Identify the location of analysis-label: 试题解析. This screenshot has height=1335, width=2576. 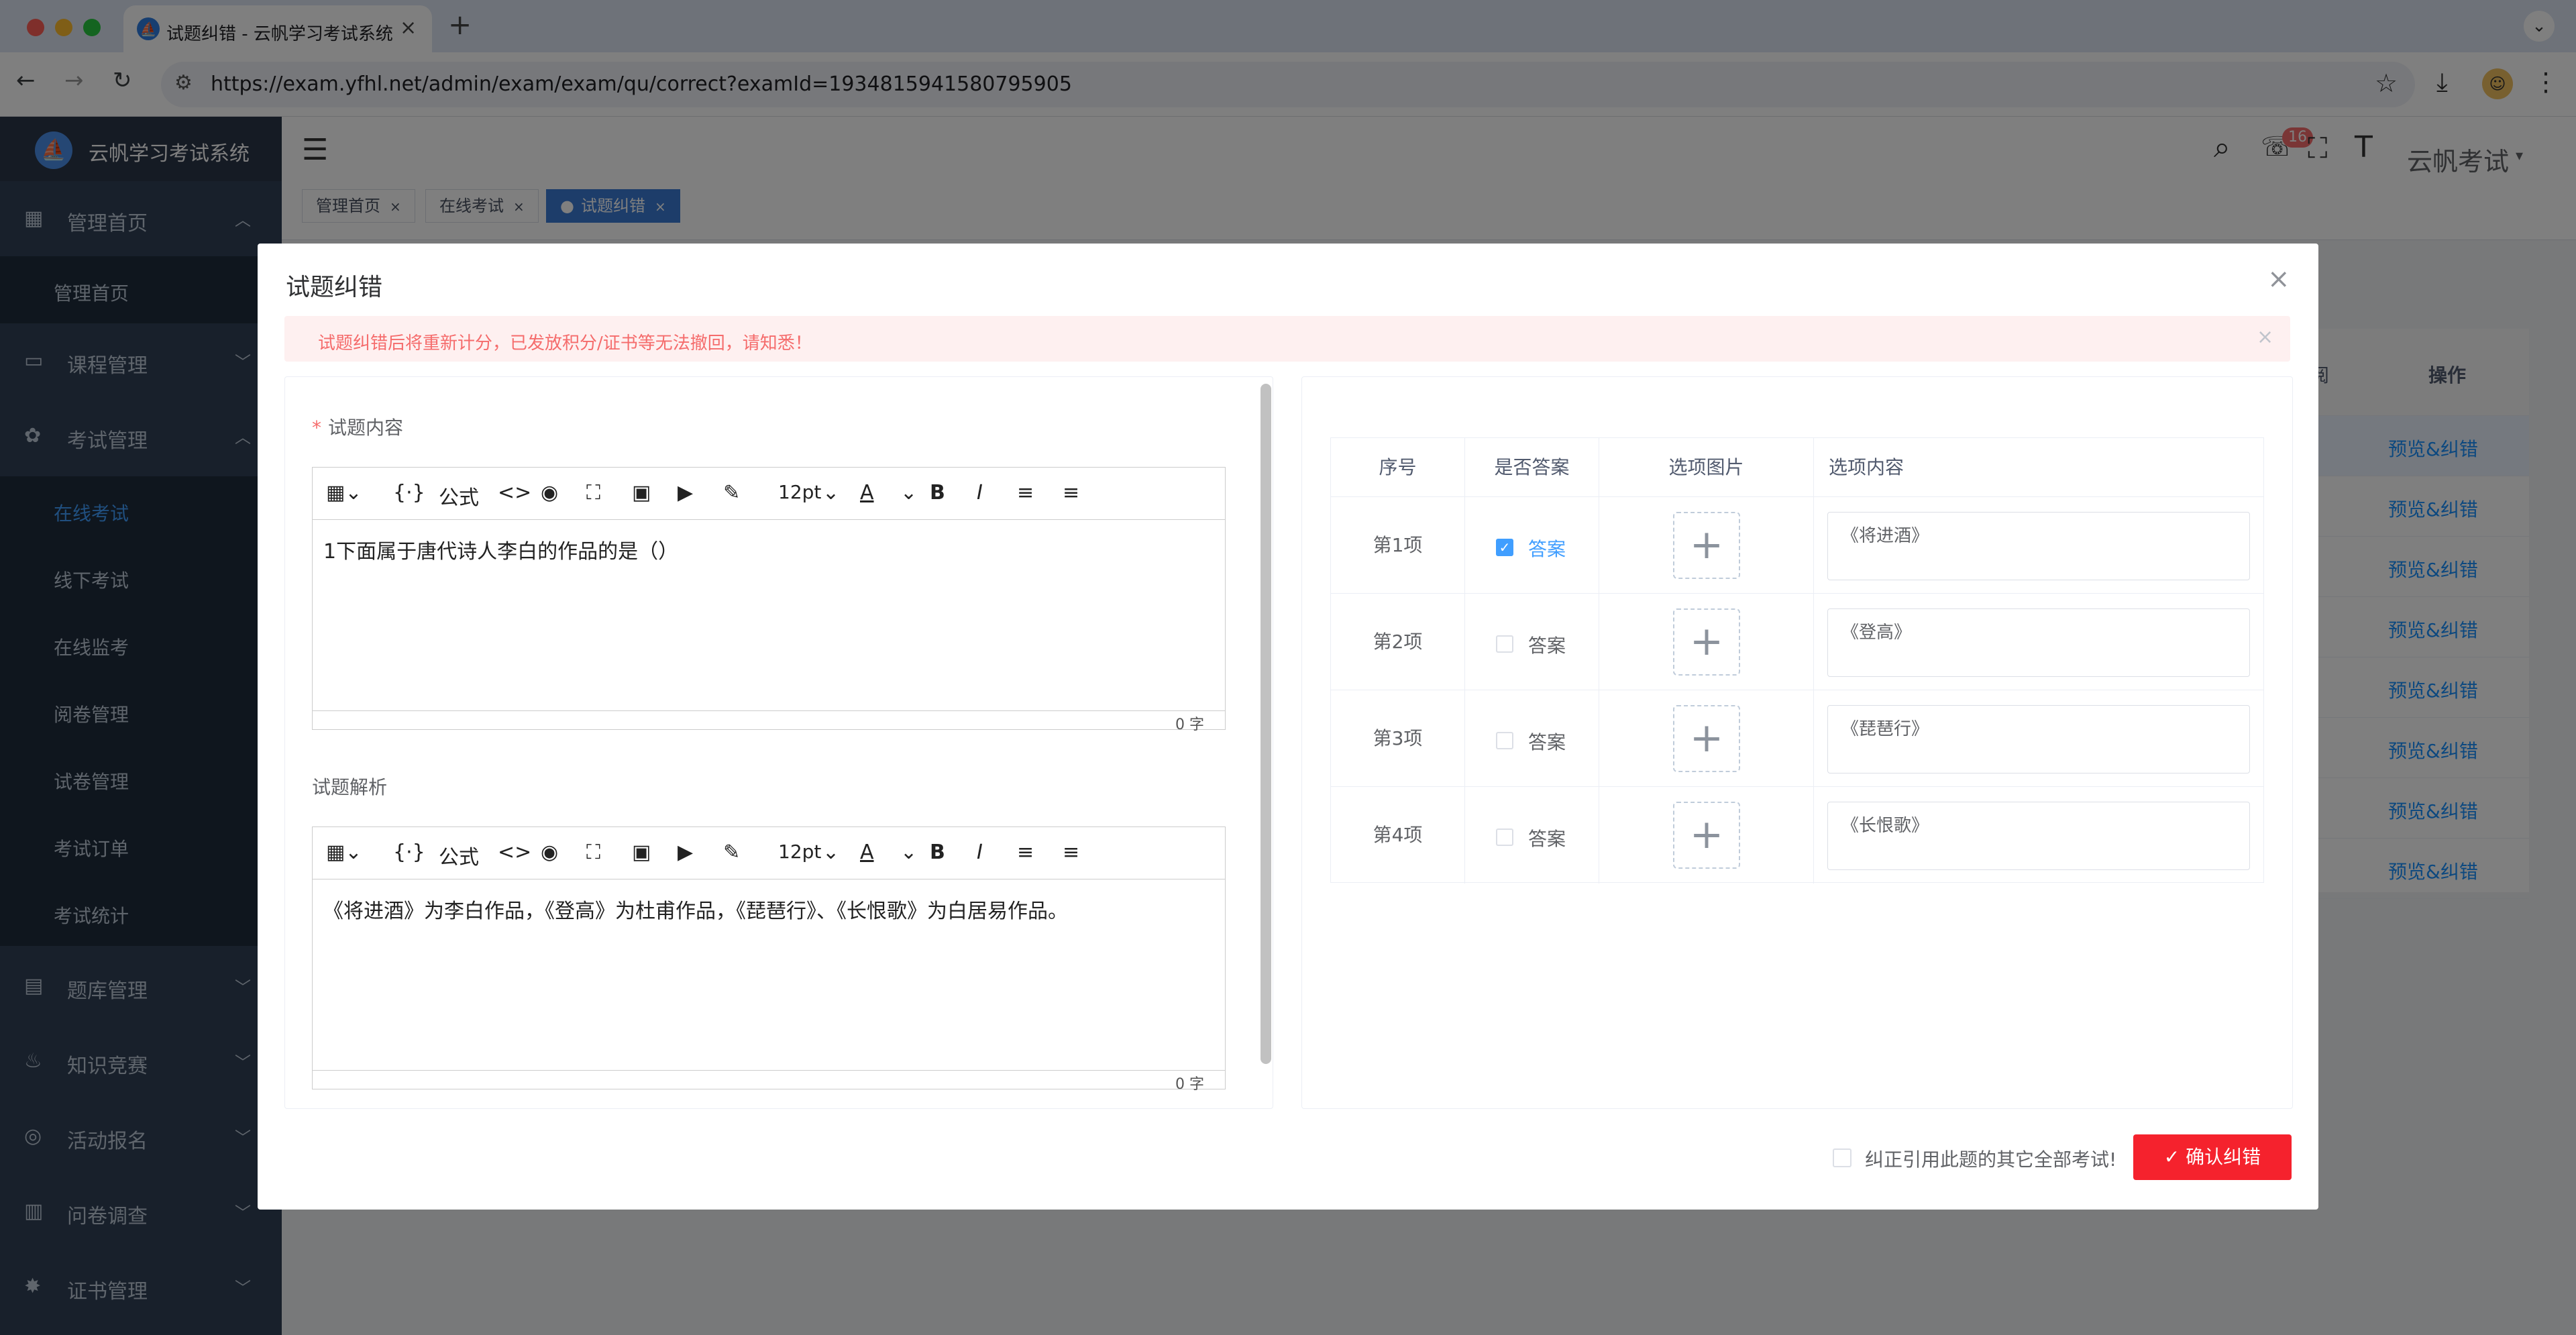
(350, 787).